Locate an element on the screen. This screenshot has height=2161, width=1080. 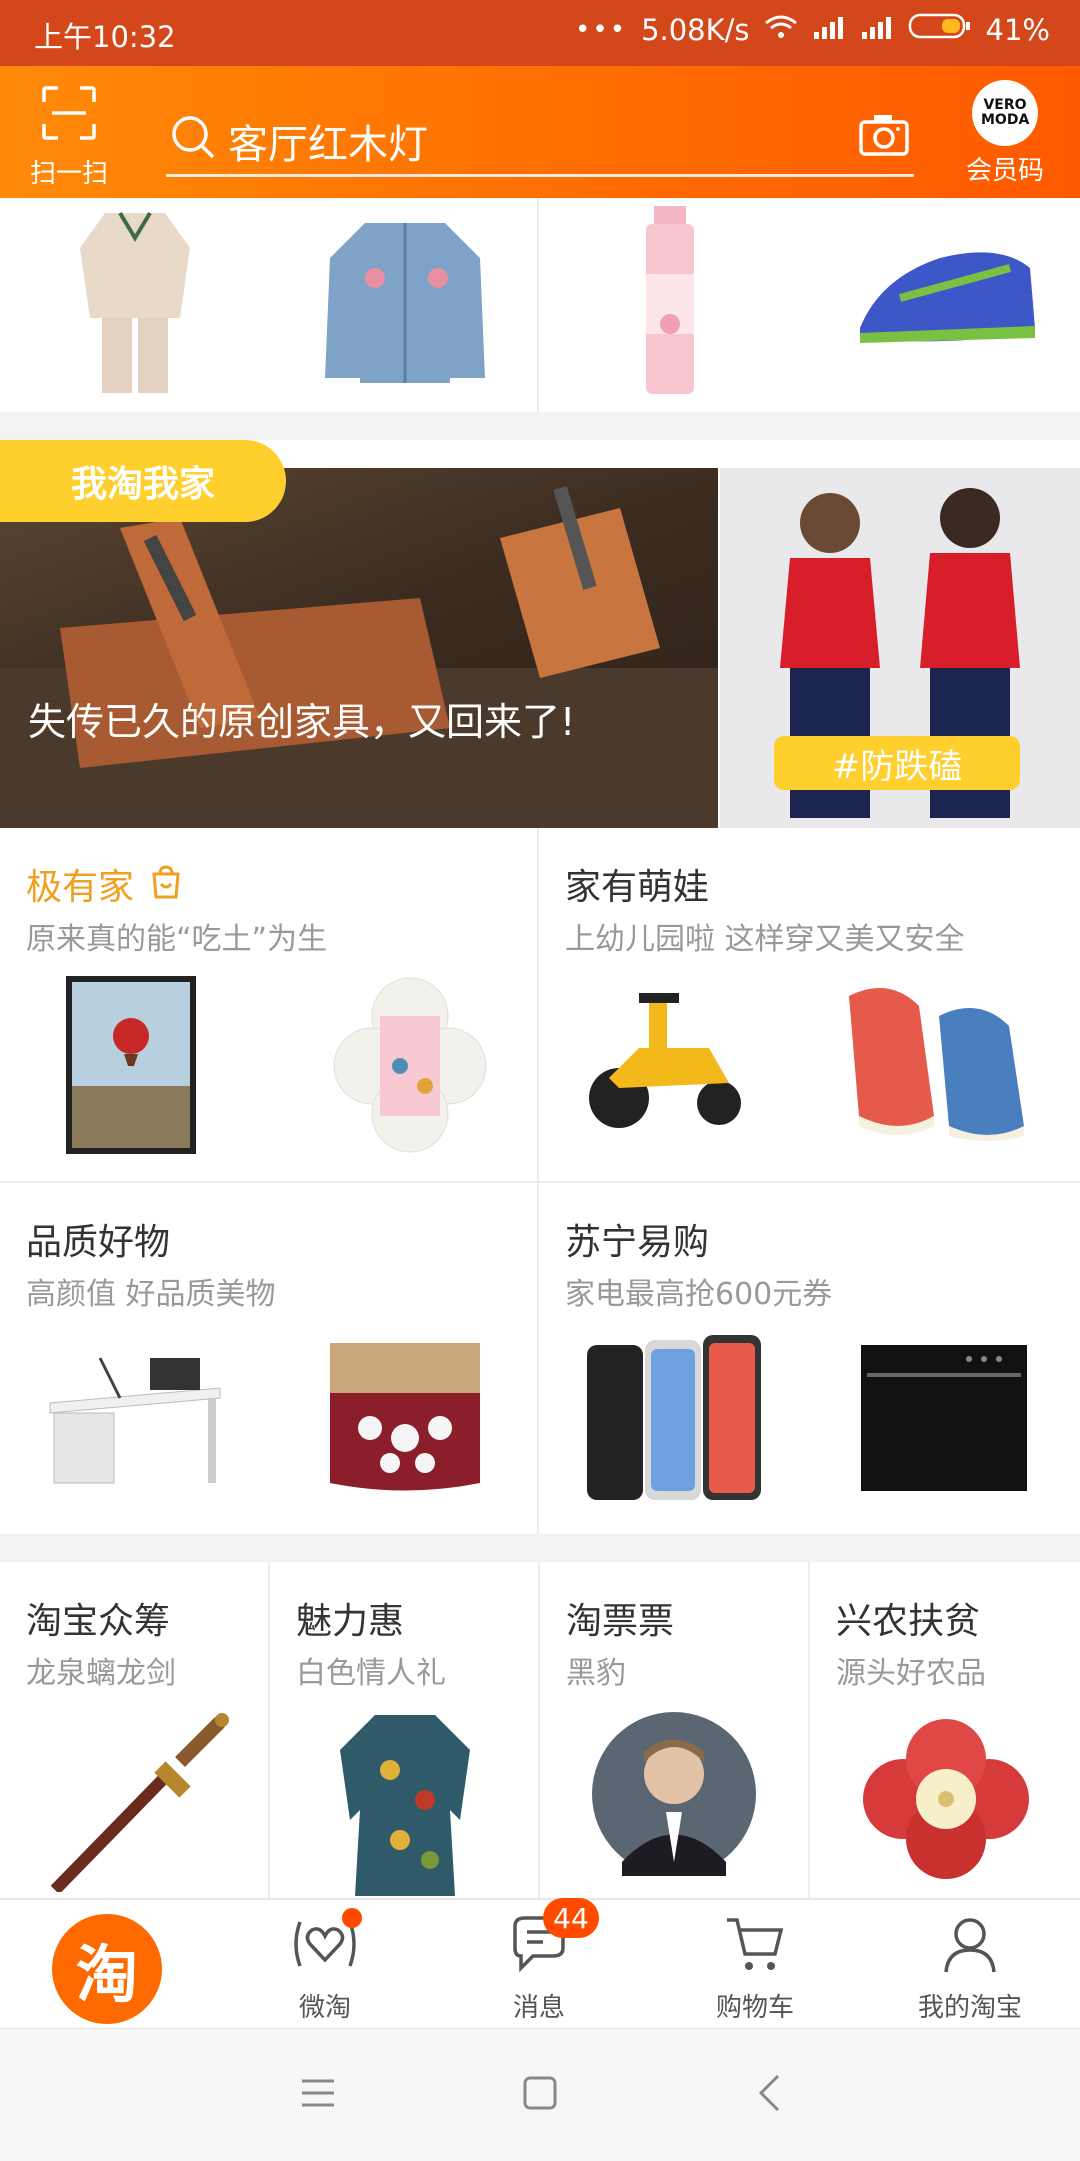
card-title: 极有家 is located at coordinates (80, 887).